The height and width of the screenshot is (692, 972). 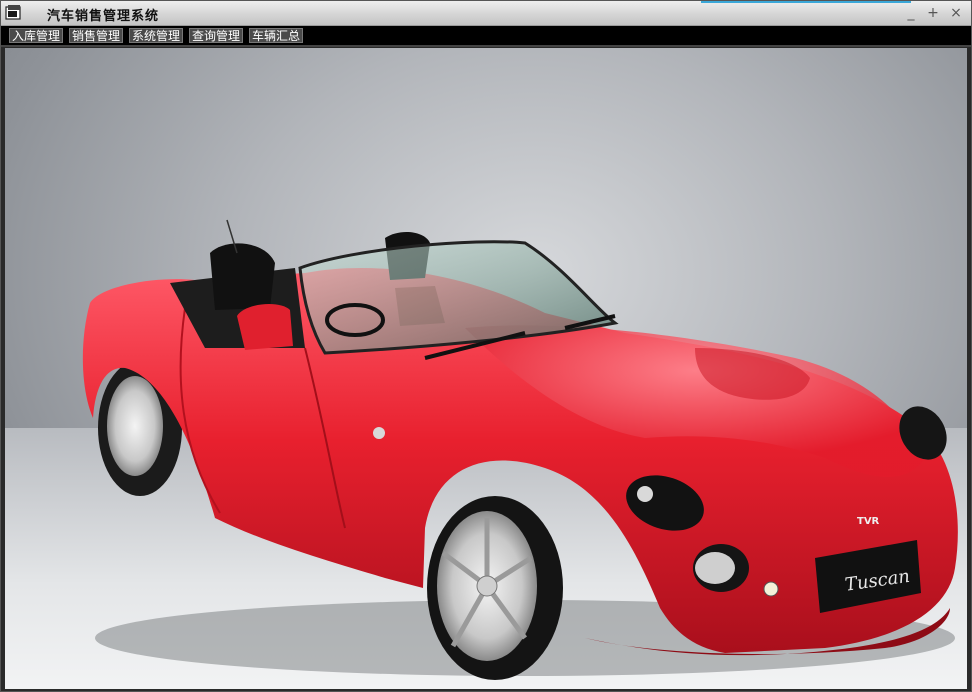 I want to click on minimize-button: _, so click(x=911, y=13).